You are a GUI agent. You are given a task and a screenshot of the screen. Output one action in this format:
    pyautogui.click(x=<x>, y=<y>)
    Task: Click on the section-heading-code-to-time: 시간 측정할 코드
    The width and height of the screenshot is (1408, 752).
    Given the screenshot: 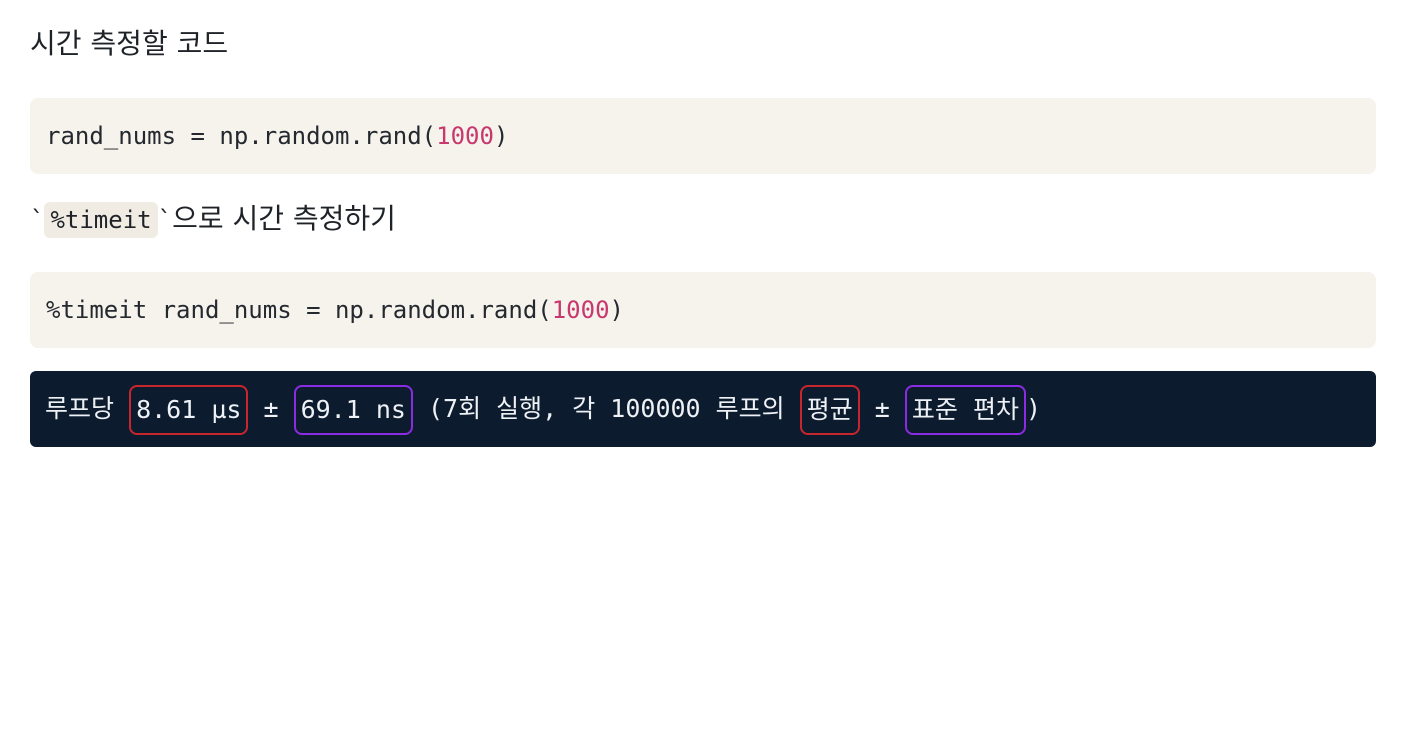 What is the action you would take?
    pyautogui.click(x=129, y=43)
    